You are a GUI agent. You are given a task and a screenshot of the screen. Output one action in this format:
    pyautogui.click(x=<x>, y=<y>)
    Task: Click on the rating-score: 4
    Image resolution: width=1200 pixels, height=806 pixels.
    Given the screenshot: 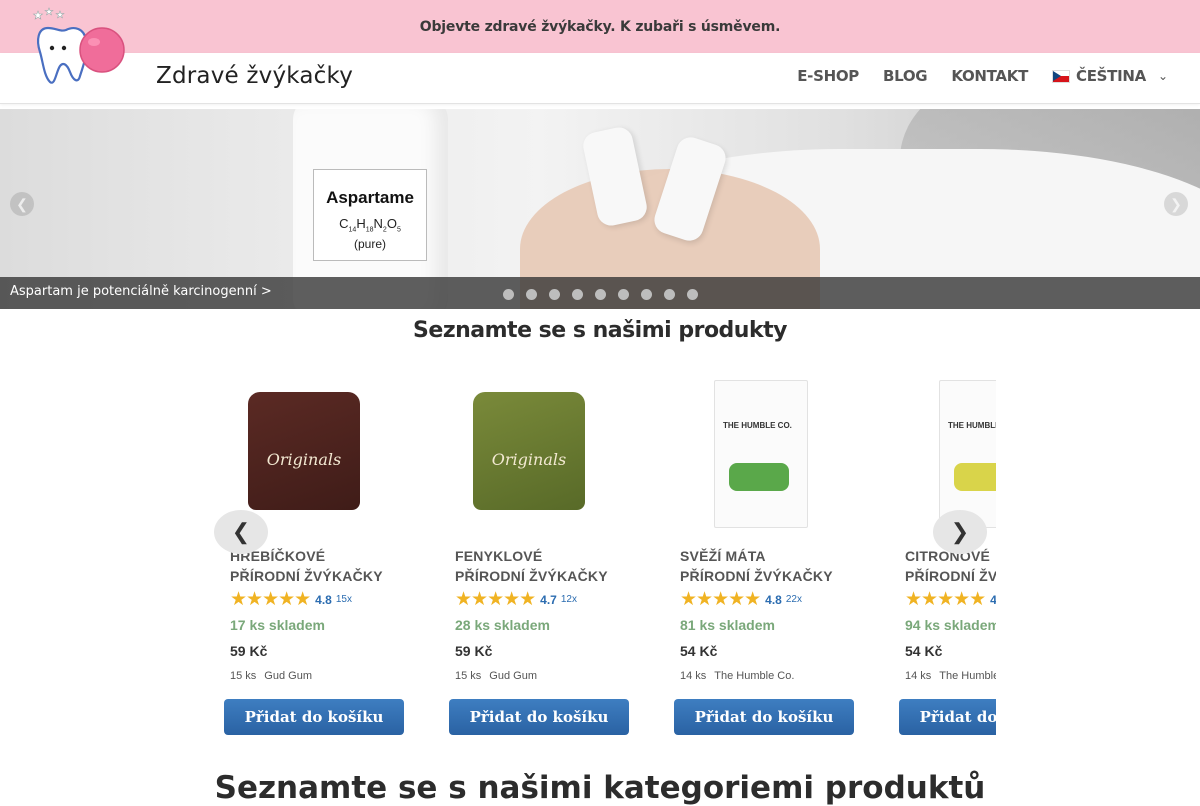 What is the action you would take?
    pyautogui.click(x=993, y=599)
    